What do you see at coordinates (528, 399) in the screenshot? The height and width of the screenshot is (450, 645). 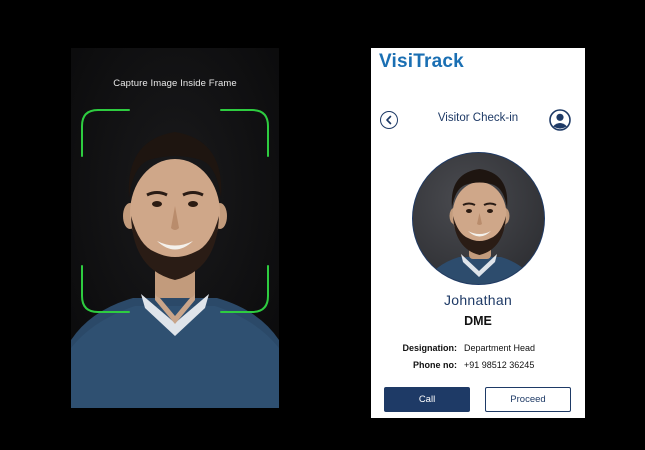 I see `proceed-button: Proceed` at bounding box center [528, 399].